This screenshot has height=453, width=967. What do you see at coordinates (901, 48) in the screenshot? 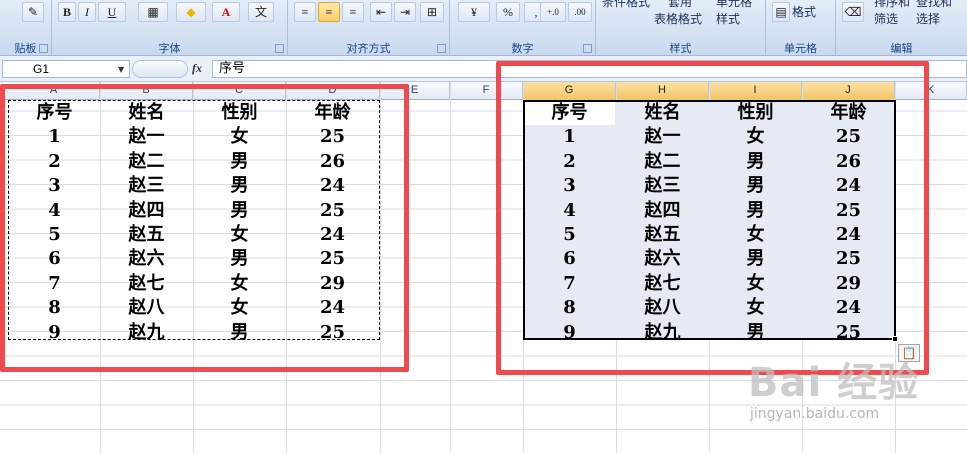
I see `editing-group-label: 编辑` at bounding box center [901, 48].